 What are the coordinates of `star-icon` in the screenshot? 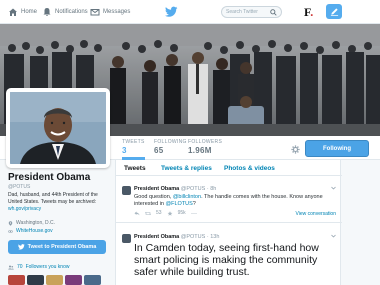 It's located at (170, 213).